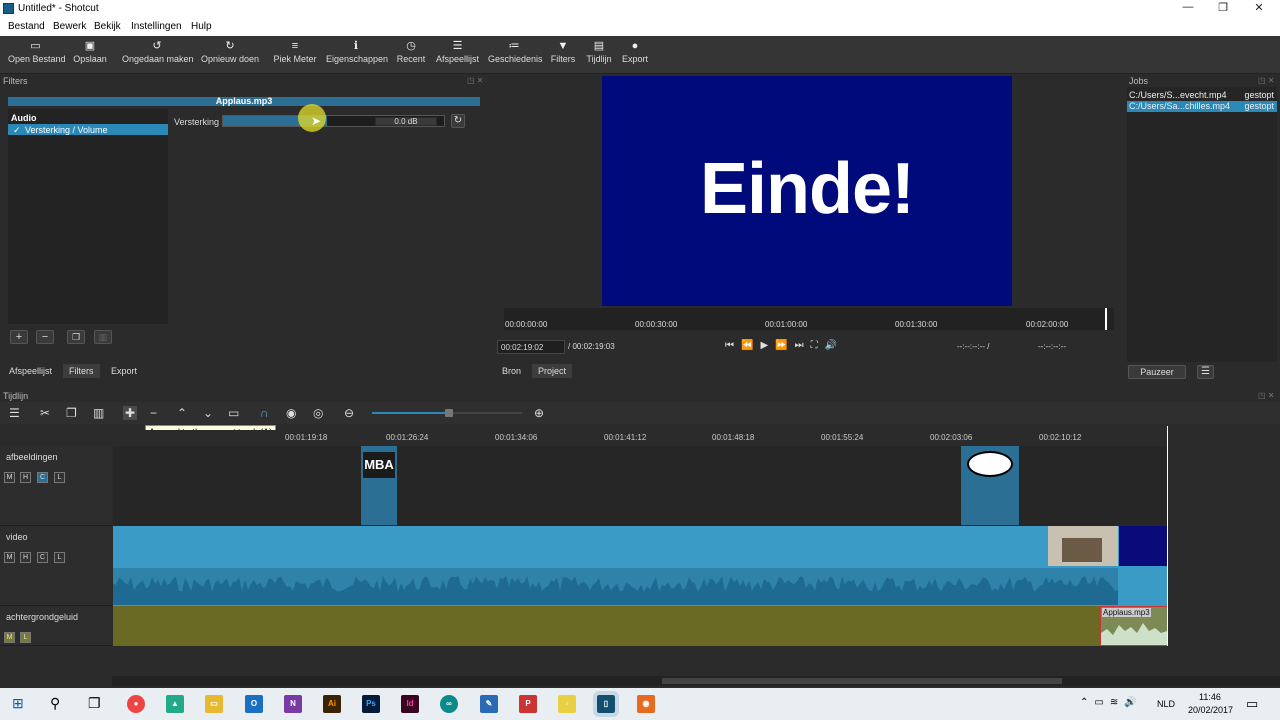  I want to click on clock-time: 11:46, so click(1210, 697).